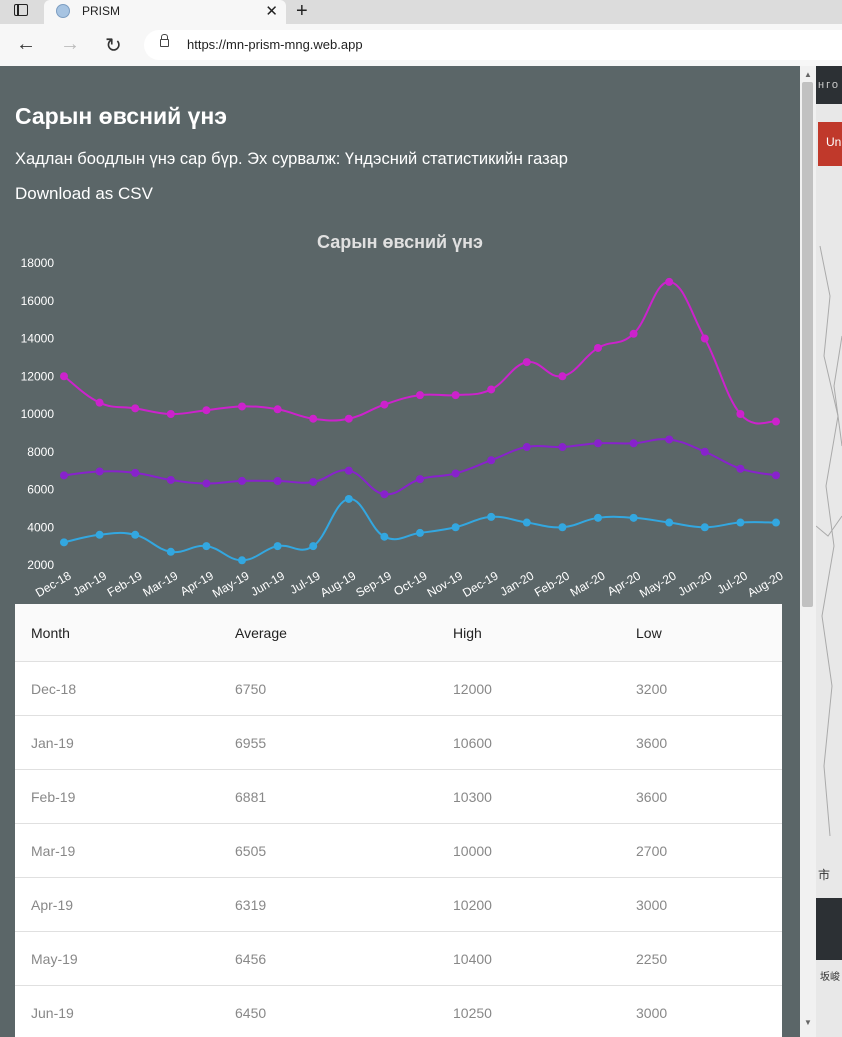 Image resolution: width=842 pixels, height=1037 pixels. Describe the element at coordinates (807, 344) in the screenshot. I see `scroll-thumb` at that location.